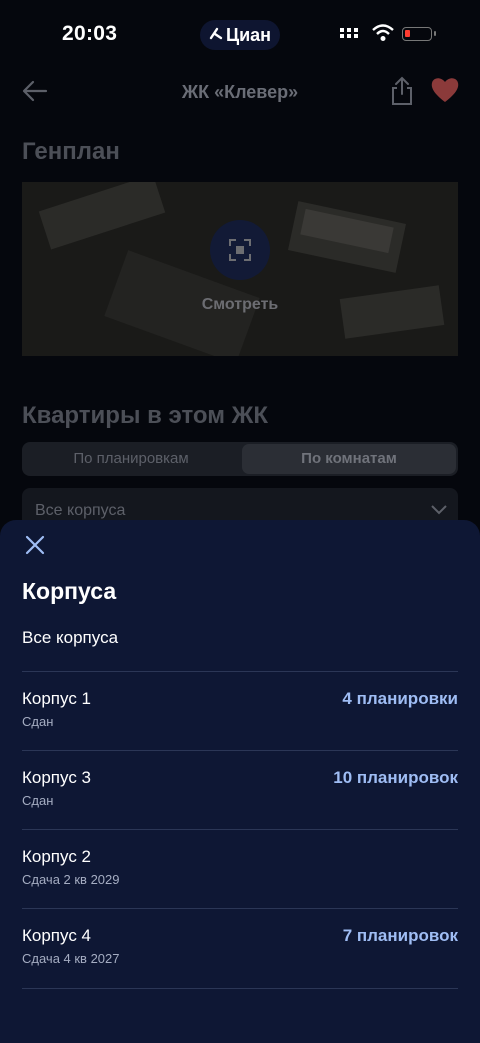 This screenshot has height=1043, width=480. What do you see at coordinates (69, 591) in the screenshot?
I see `sheet-title: Корпуса` at bounding box center [69, 591].